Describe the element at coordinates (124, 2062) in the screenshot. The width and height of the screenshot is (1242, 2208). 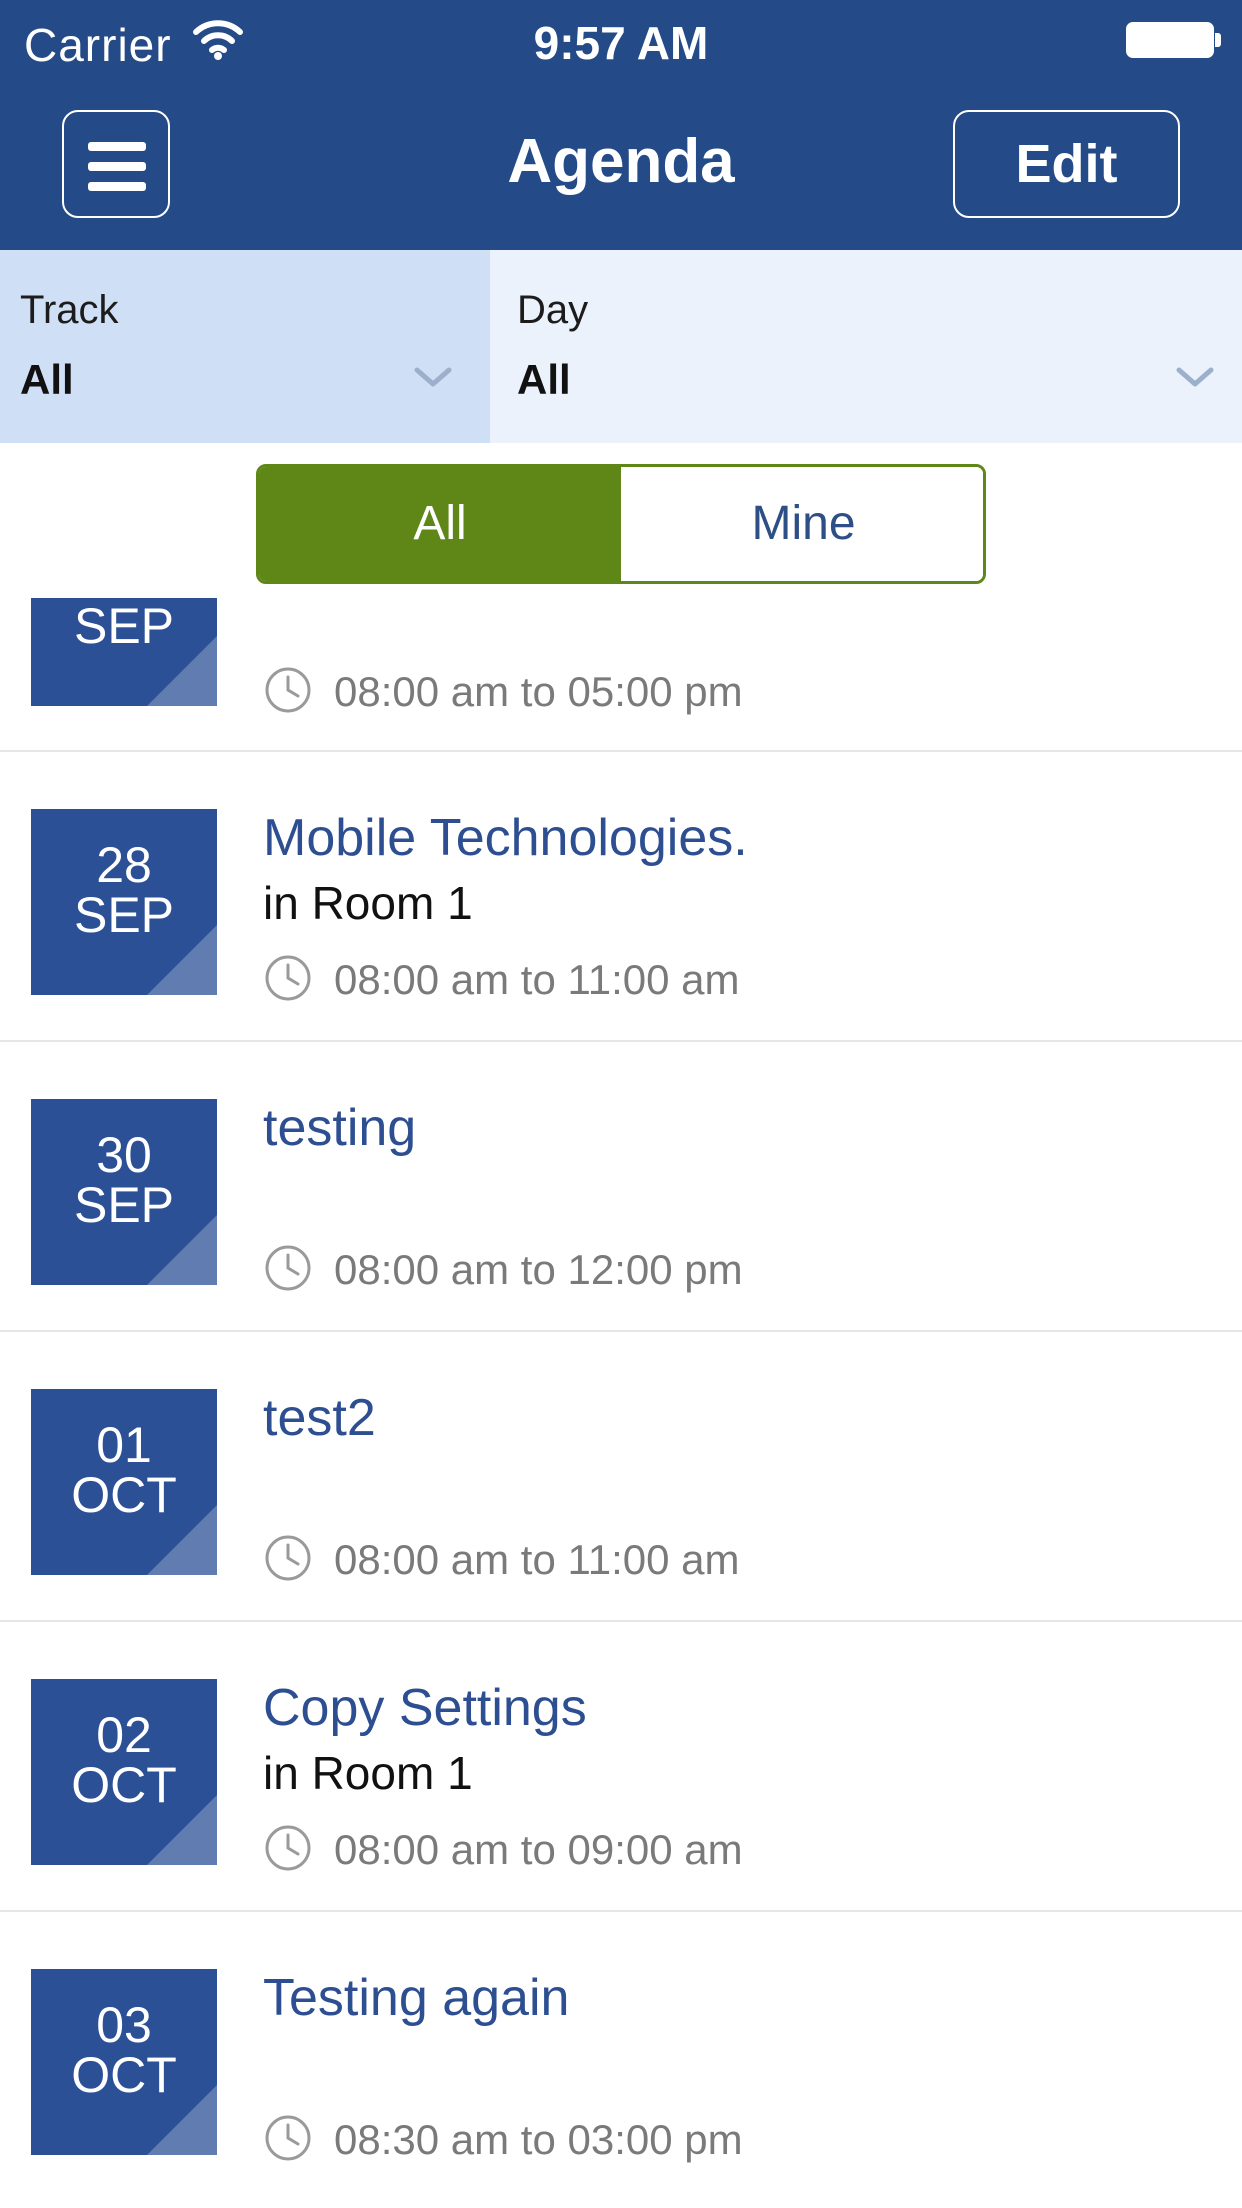
I see `date-badge: 03 OCT` at that location.